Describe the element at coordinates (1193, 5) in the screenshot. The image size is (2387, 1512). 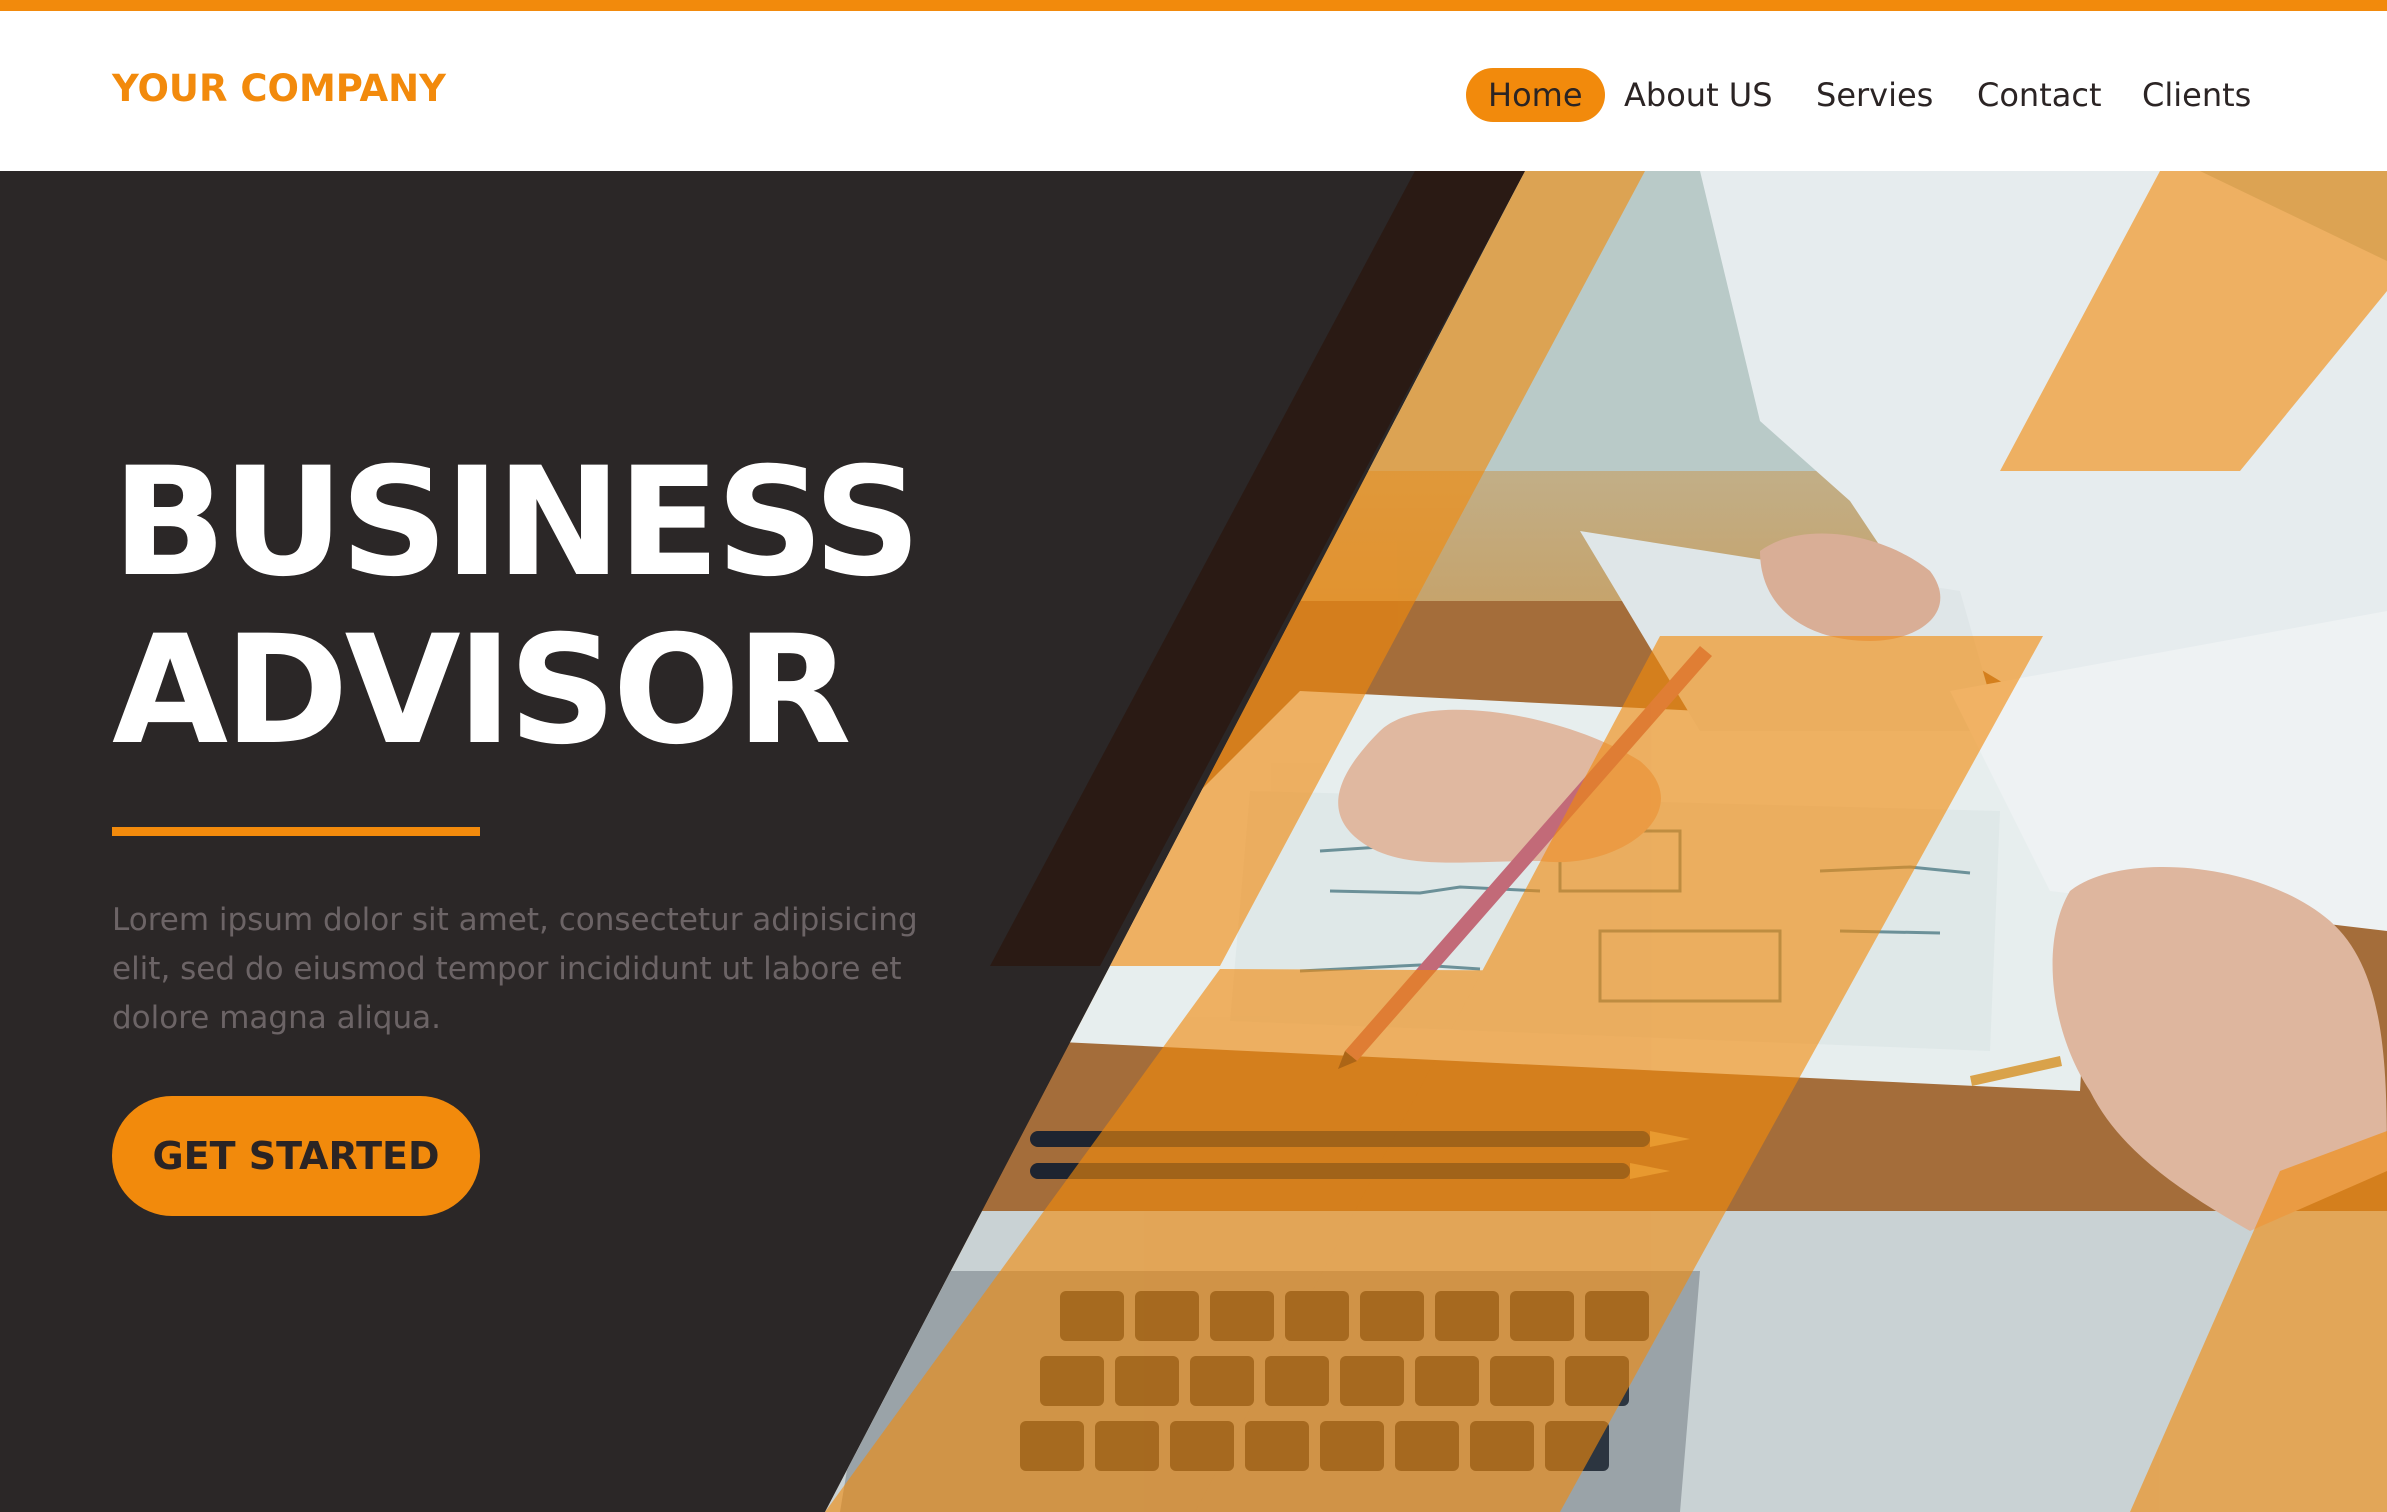
I see `top-accent-bar` at that location.